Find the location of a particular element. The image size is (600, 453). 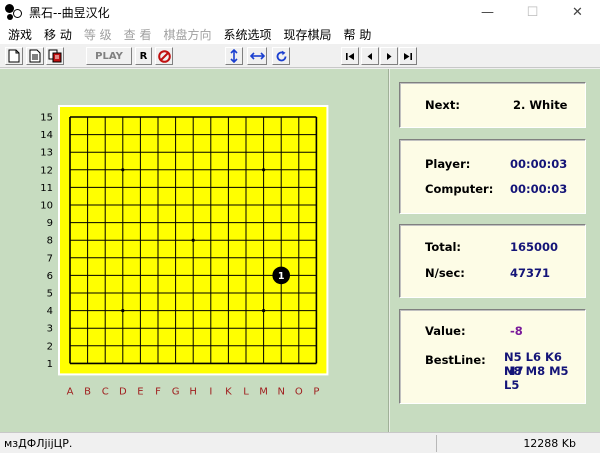

previous-icon is located at coordinates (369, 56).